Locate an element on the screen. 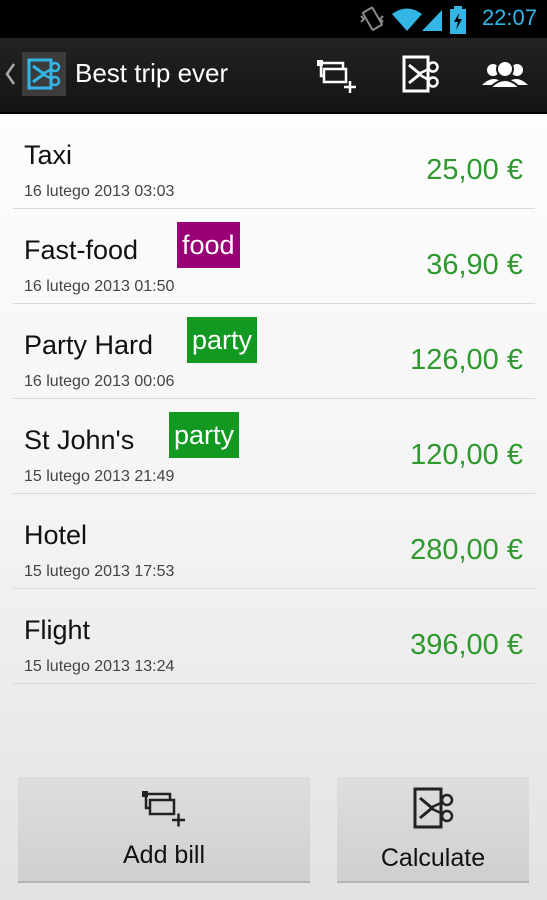 Image resolution: width=547 pixels, height=900 pixels. bill-amount: 396,00 € is located at coordinates (466, 645).